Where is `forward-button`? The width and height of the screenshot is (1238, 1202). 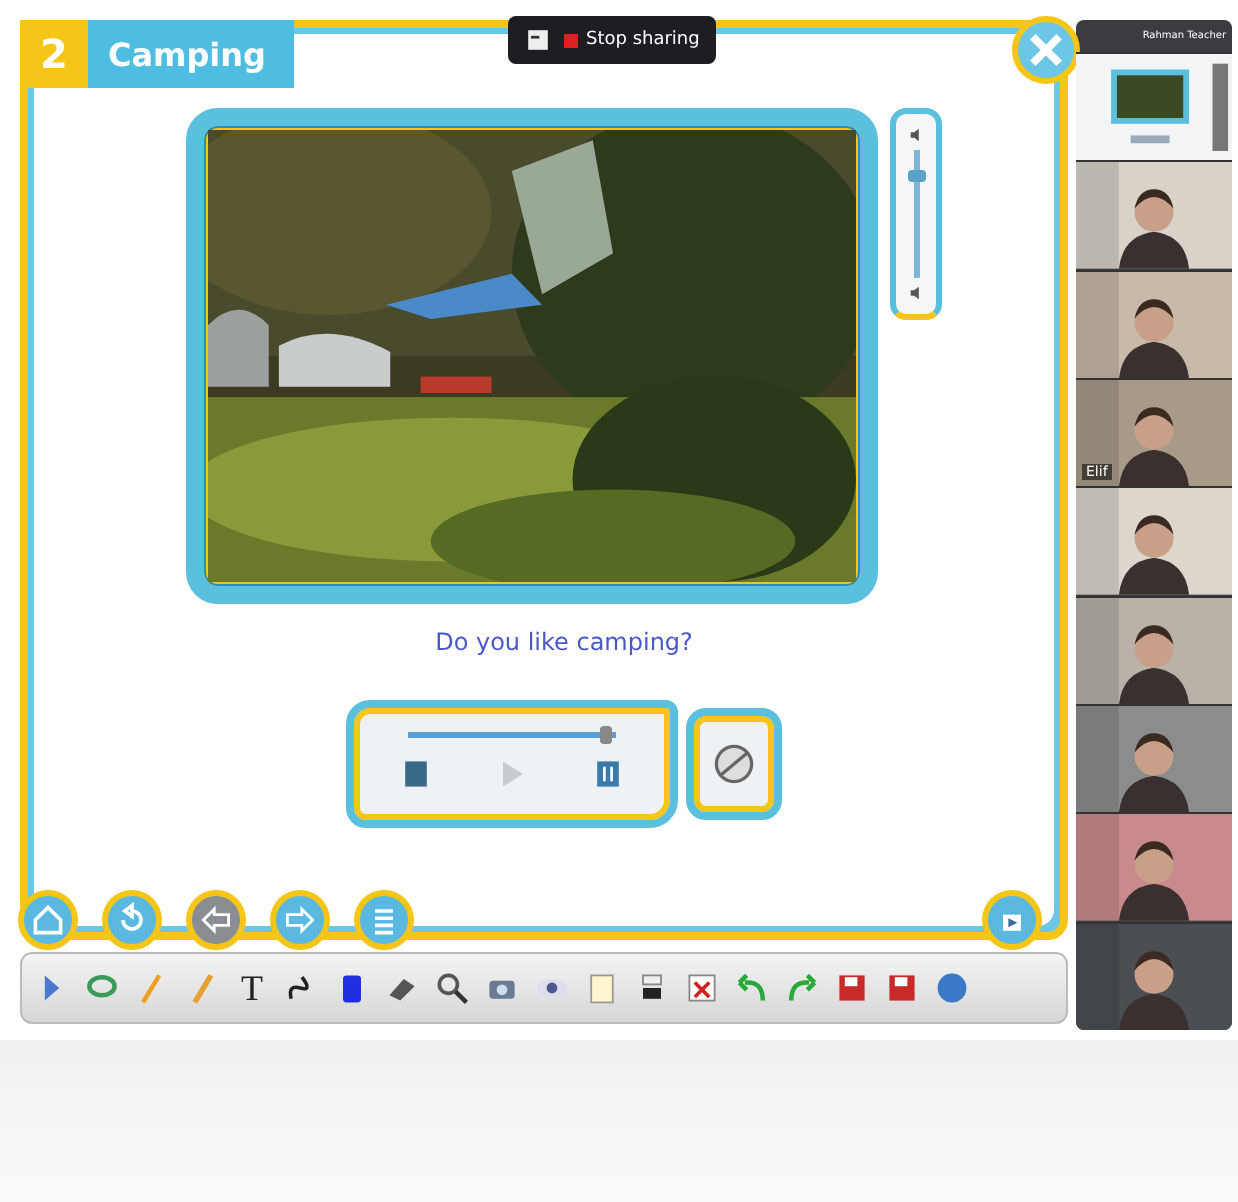
forward-button is located at coordinates (300, 920).